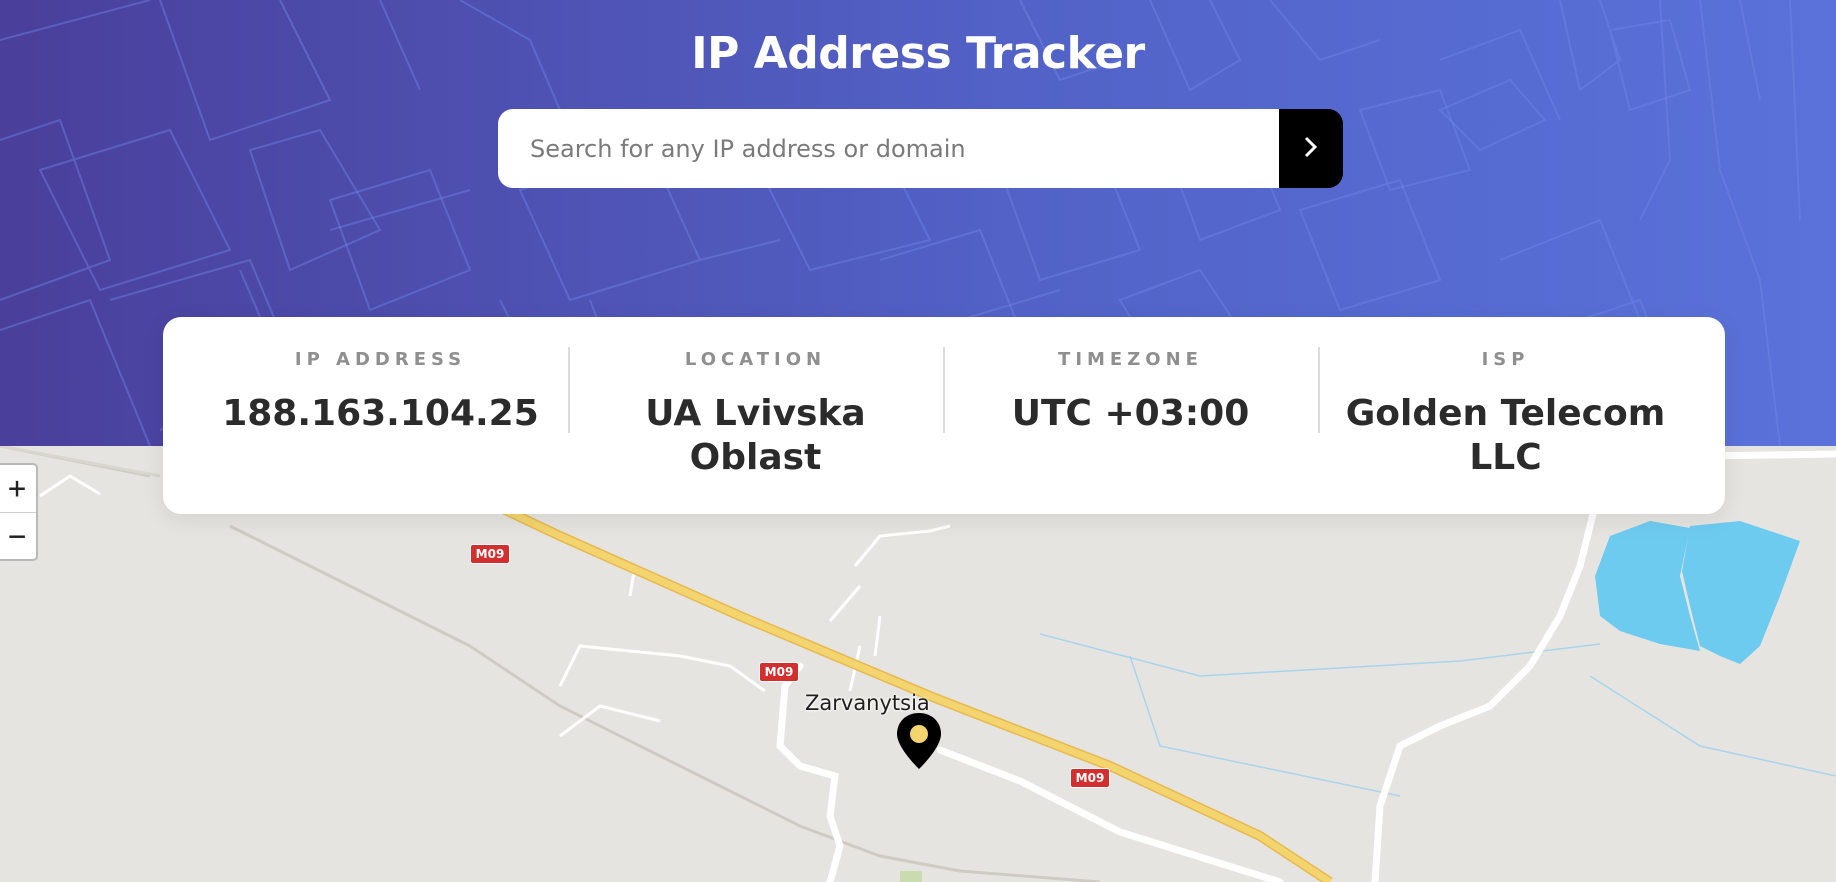  Describe the element at coordinates (1505, 359) in the screenshot. I see `info-label: ISP` at that location.